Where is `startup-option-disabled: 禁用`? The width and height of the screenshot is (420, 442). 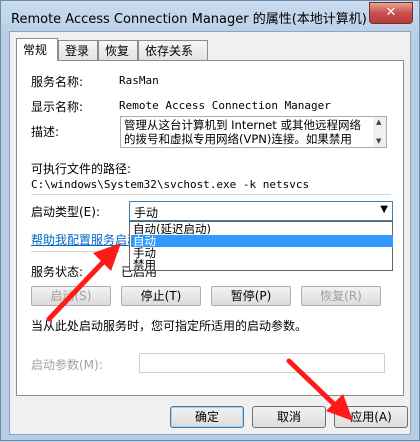
startup-option-disabled: 禁用 is located at coordinates (262, 265).